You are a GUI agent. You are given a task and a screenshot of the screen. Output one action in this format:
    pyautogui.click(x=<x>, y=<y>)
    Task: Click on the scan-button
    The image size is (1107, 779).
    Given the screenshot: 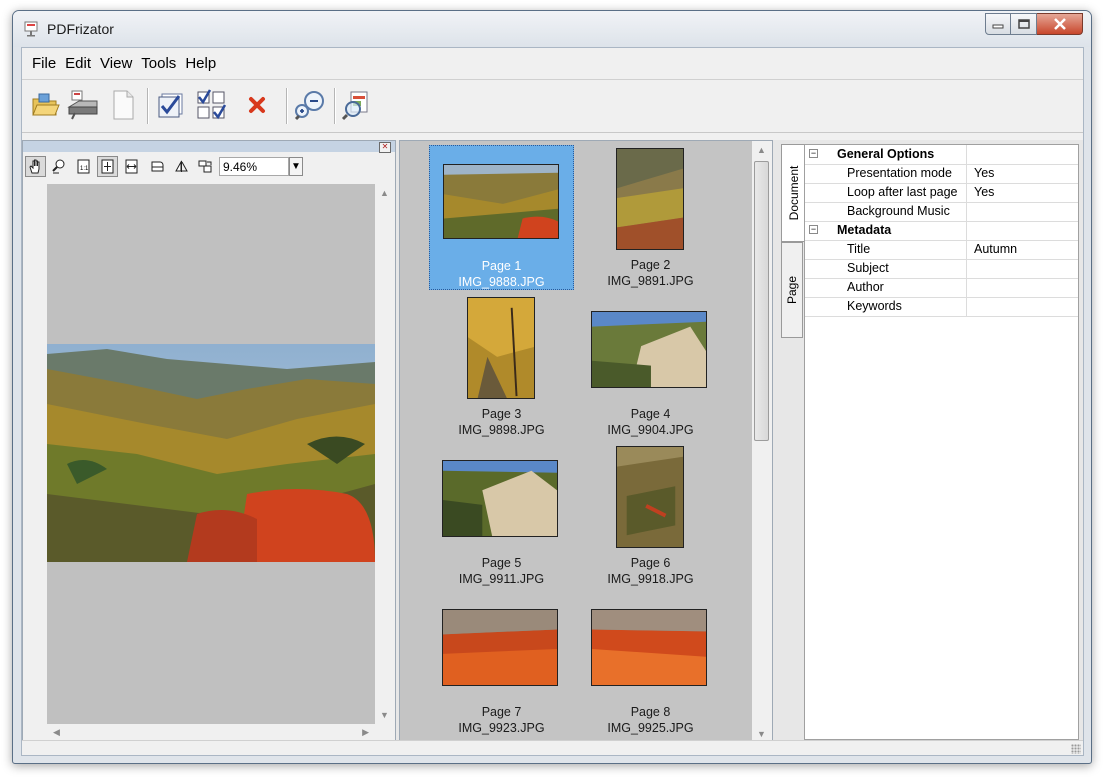 What is the action you would take?
    pyautogui.click(x=83, y=105)
    